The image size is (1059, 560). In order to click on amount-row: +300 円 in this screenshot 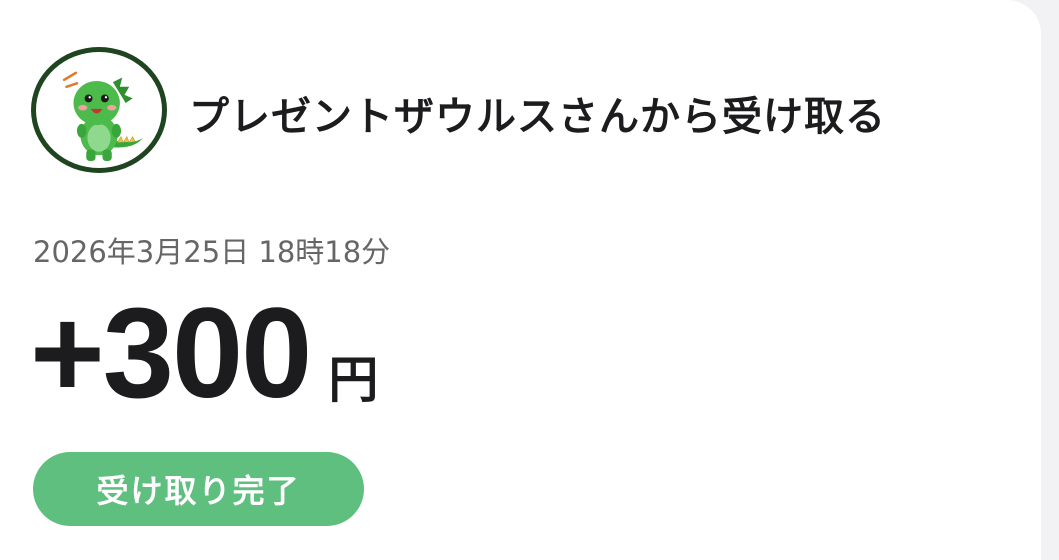, I will do `click(204, 354)`.